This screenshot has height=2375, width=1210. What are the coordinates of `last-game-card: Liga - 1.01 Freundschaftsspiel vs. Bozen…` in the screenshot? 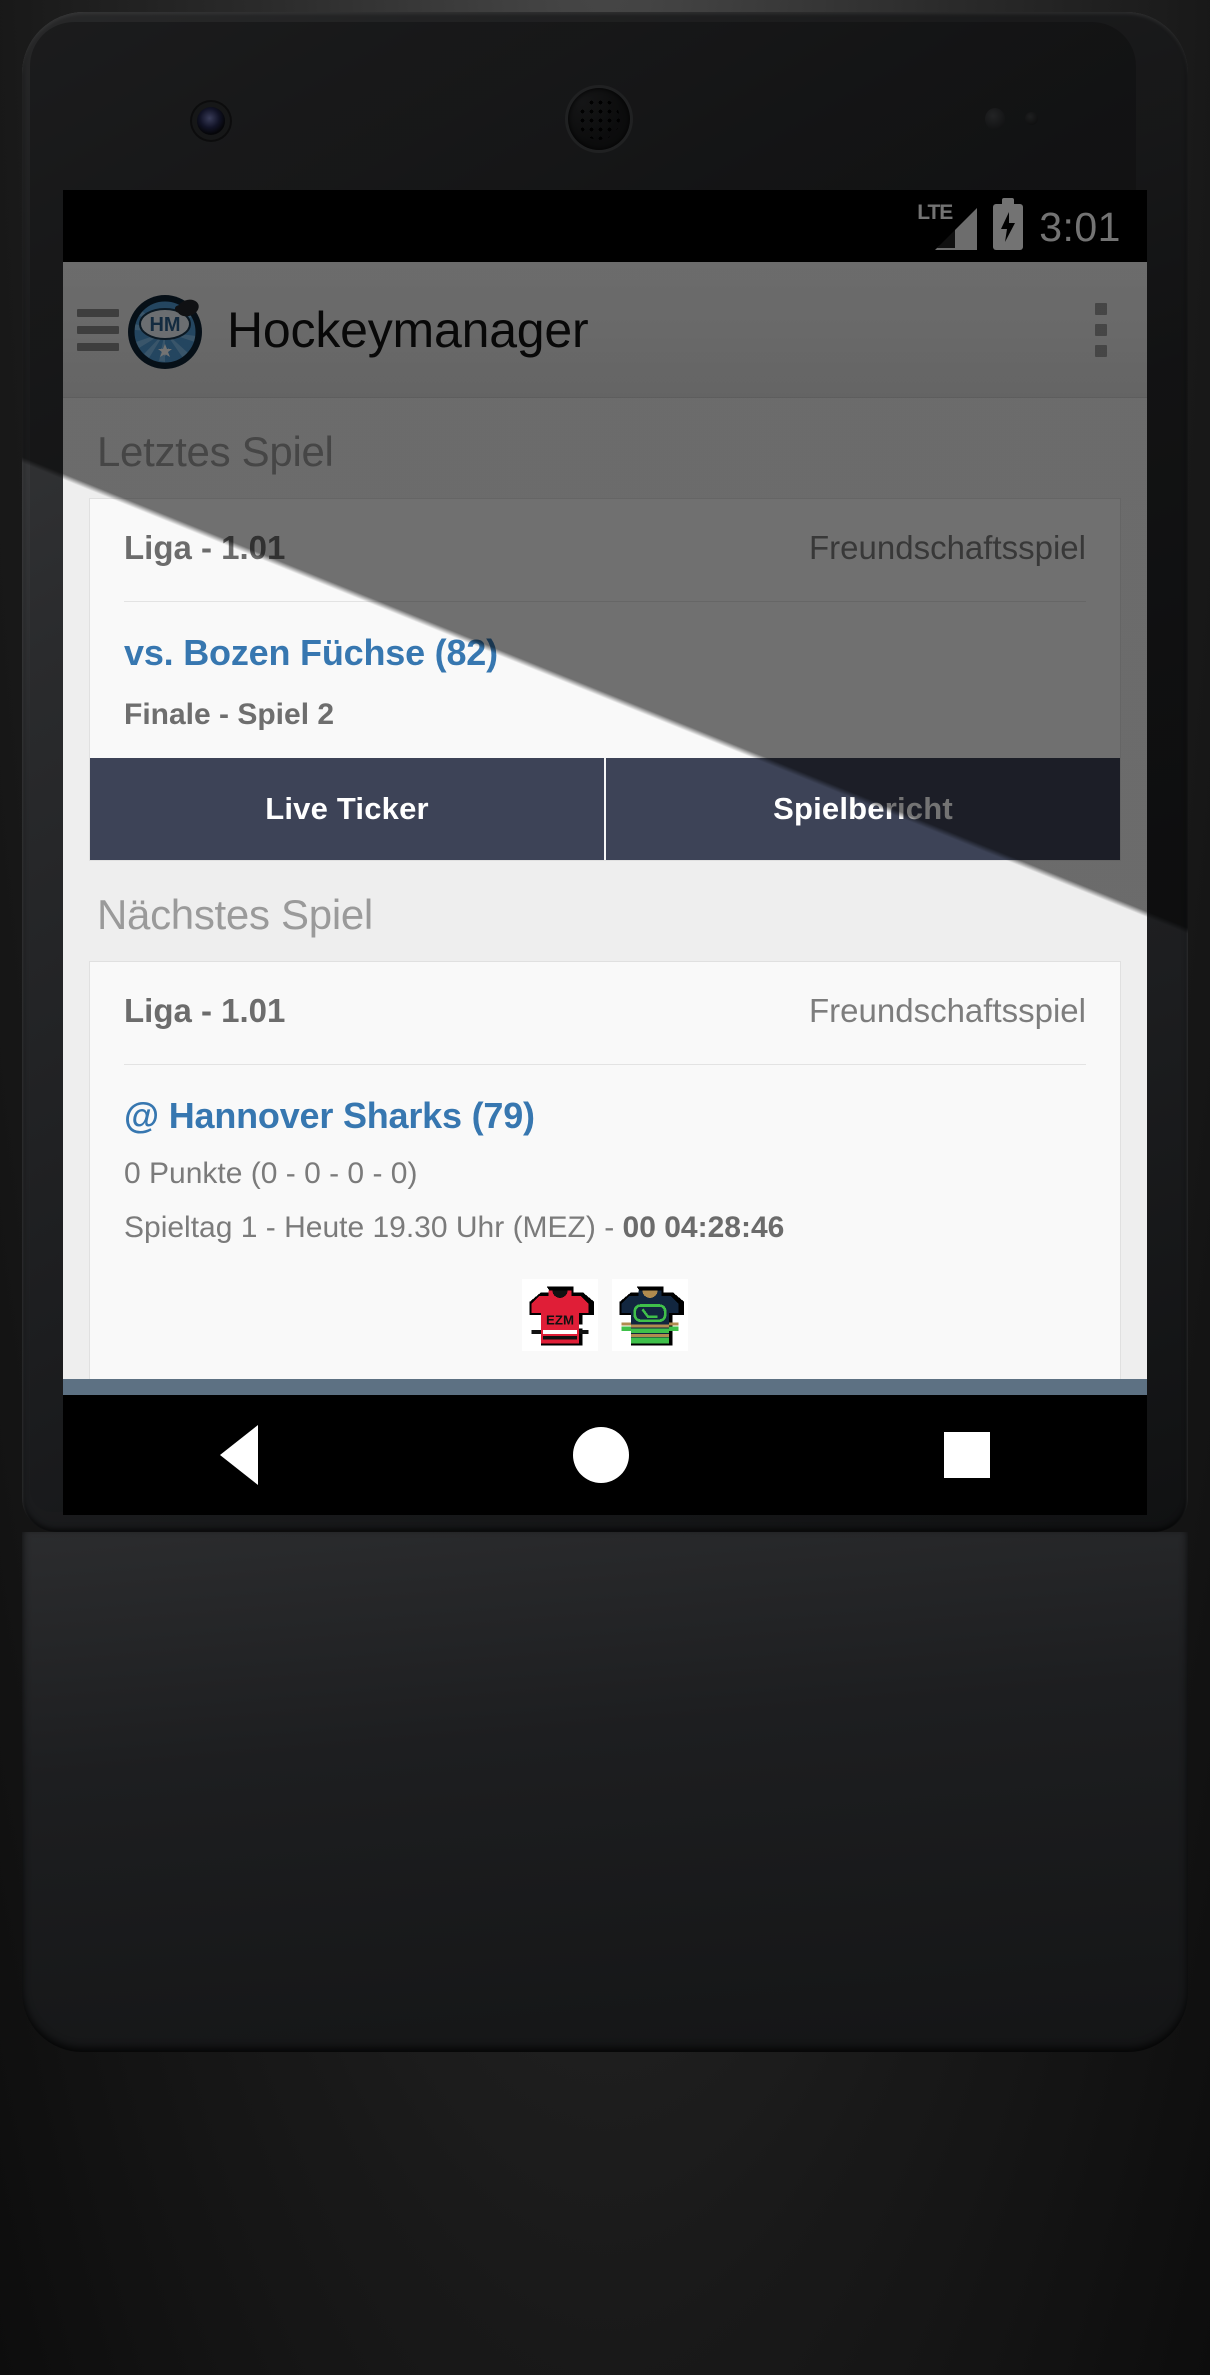 It's located at (605, 628).